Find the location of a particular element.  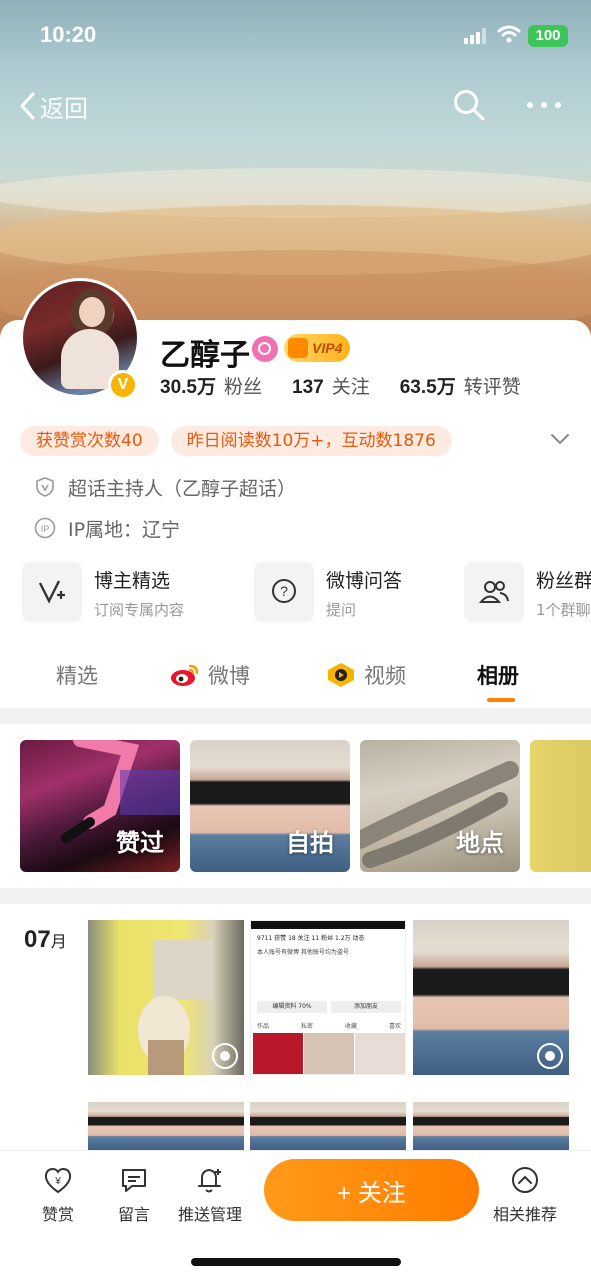

related-recommend-button: 相关推荐 is located at coordinates (525, 1195).